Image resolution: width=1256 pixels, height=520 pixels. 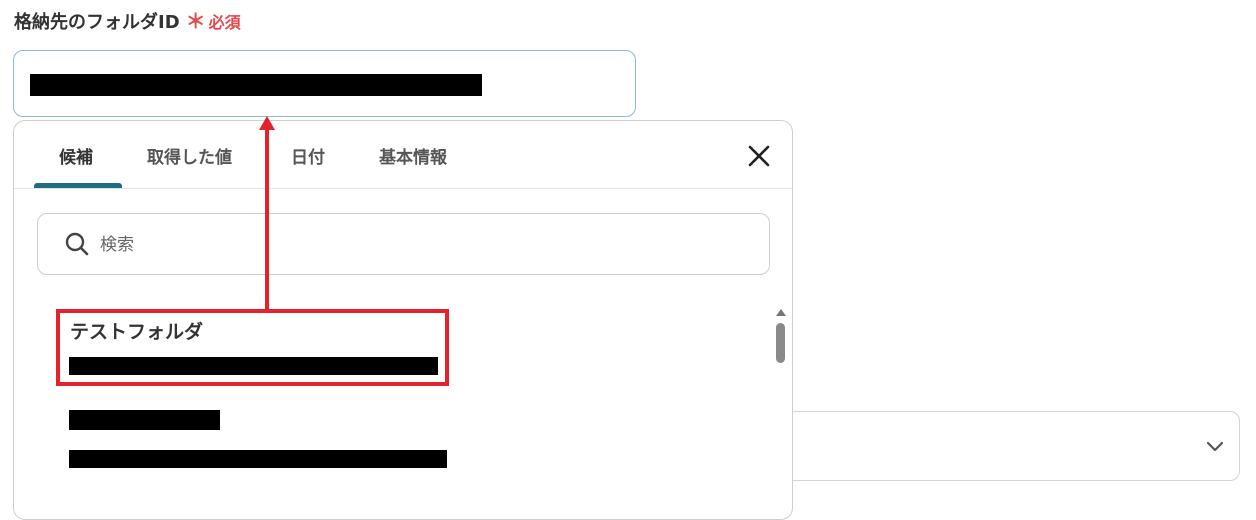 I want to click on required-text: 必須, so click(x=224, y=22).